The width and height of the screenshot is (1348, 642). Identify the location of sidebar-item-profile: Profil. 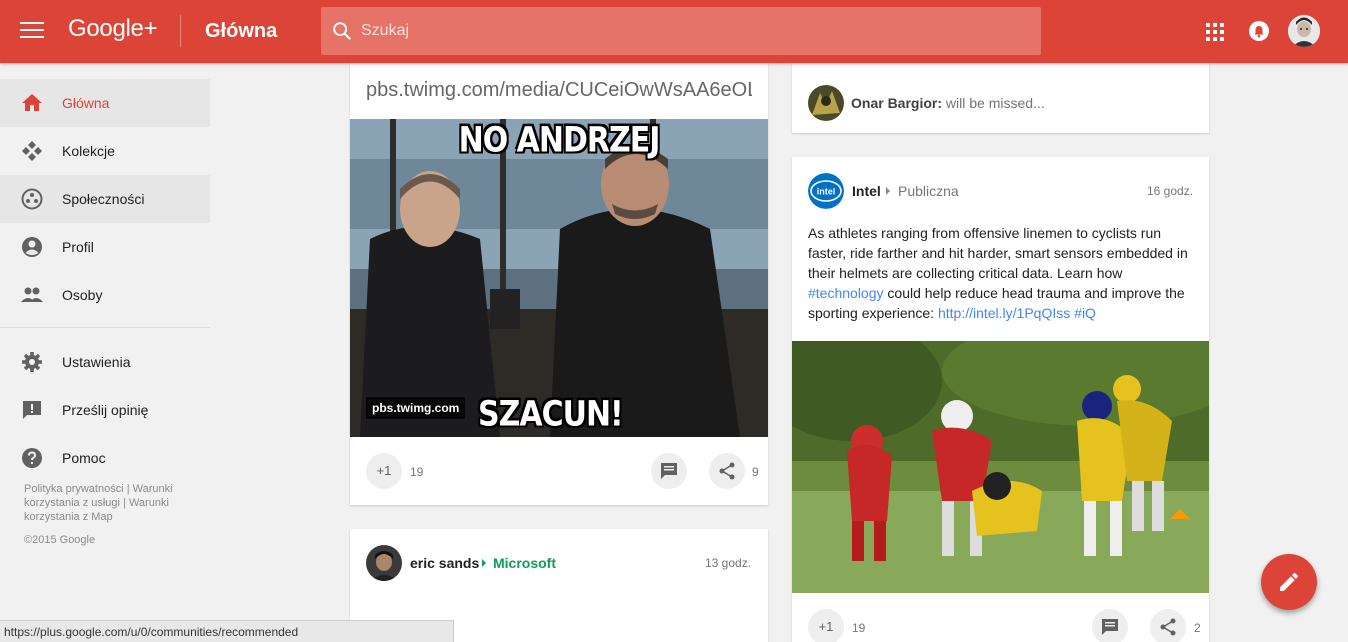
(105, 247).